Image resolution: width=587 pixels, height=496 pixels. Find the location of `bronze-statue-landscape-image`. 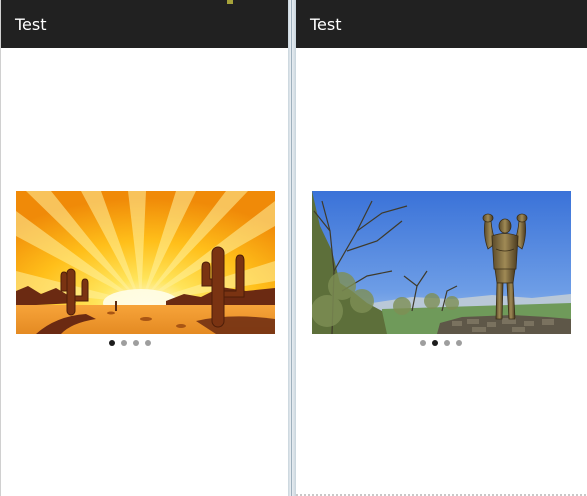

bronze-statue-landscape-image is located at coordinates (441, 262).